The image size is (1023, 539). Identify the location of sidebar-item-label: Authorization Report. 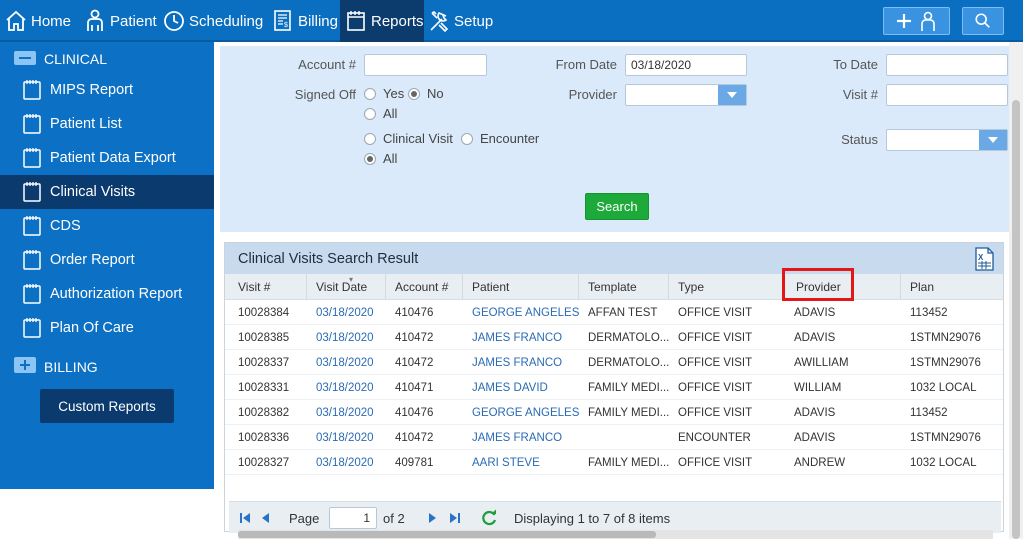
(116, 294).